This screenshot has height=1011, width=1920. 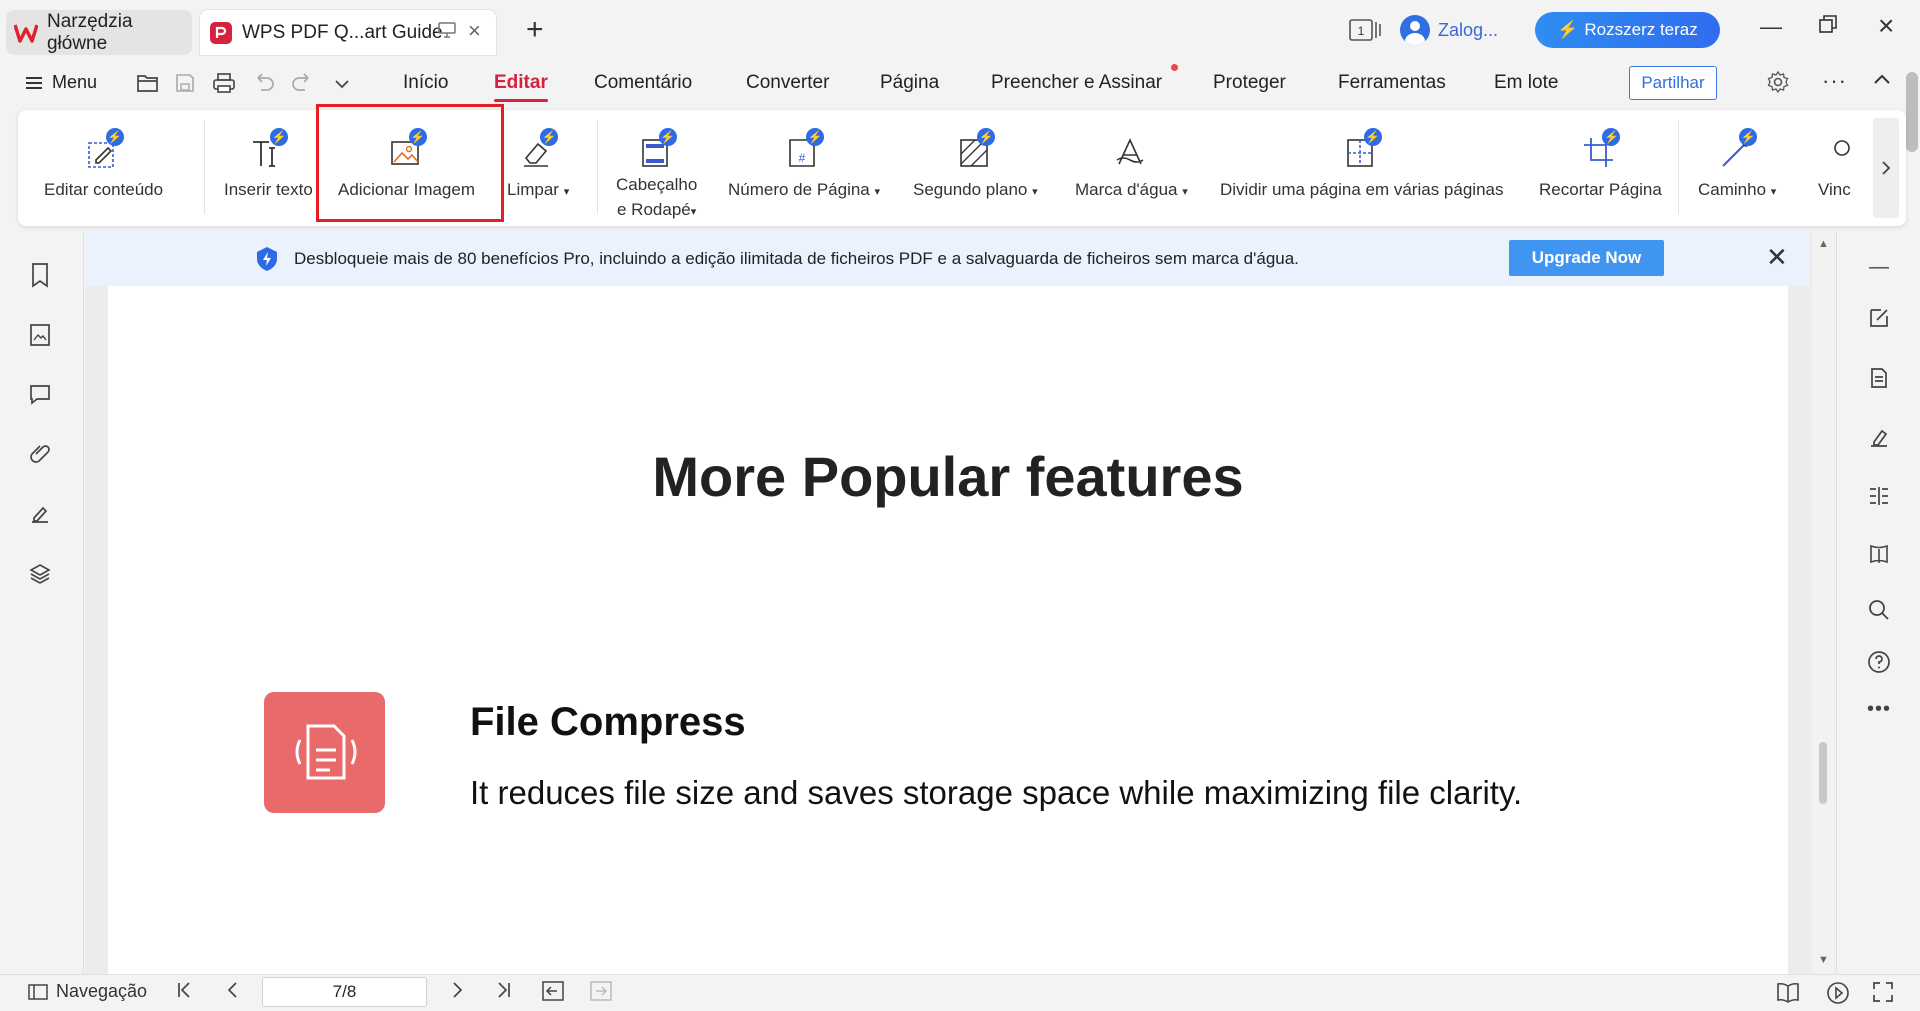 What do you see at coordinates (1879, 664) in the screenshot?
I see `help-icon` at bounding box center [1879, 664].